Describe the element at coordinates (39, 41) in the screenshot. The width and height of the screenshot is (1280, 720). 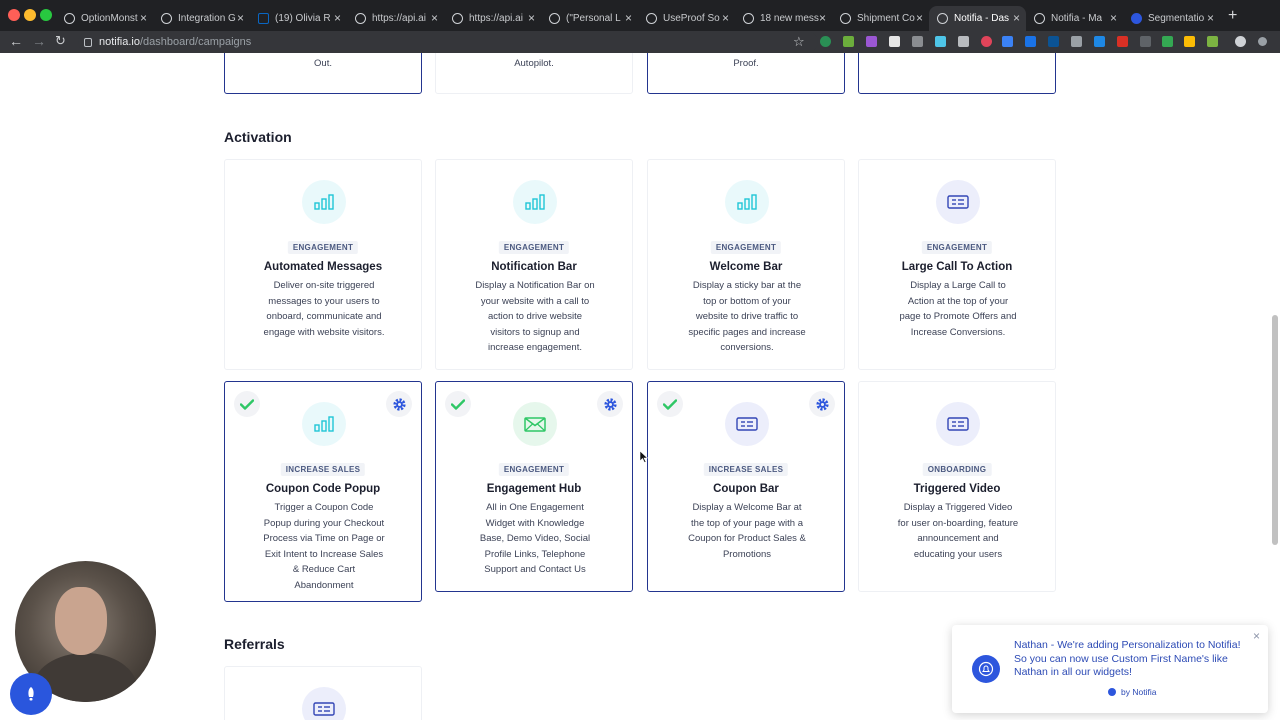
I see `forward-icon: →` at that location.